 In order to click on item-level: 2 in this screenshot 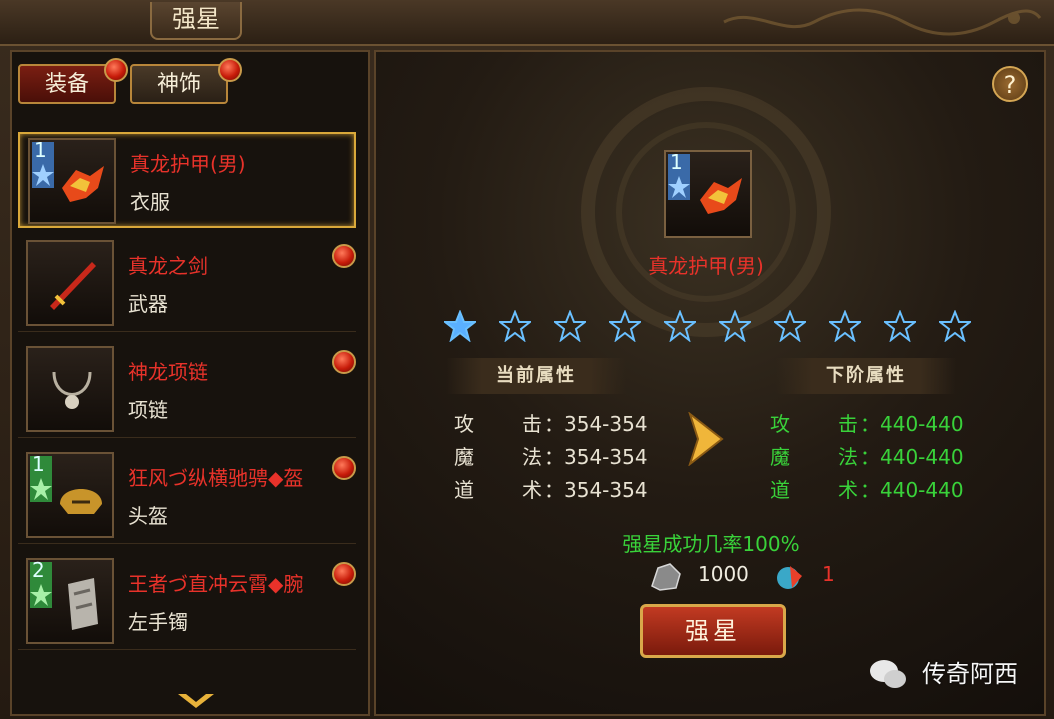, I will do `click(38, 570)`.